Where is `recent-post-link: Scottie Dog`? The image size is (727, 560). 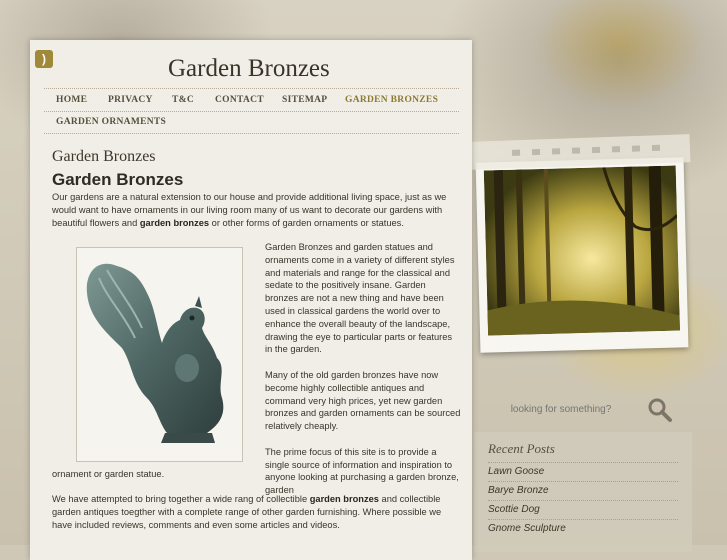 recent-post-link: Scottie Dog is located at coordinates (583, 509).